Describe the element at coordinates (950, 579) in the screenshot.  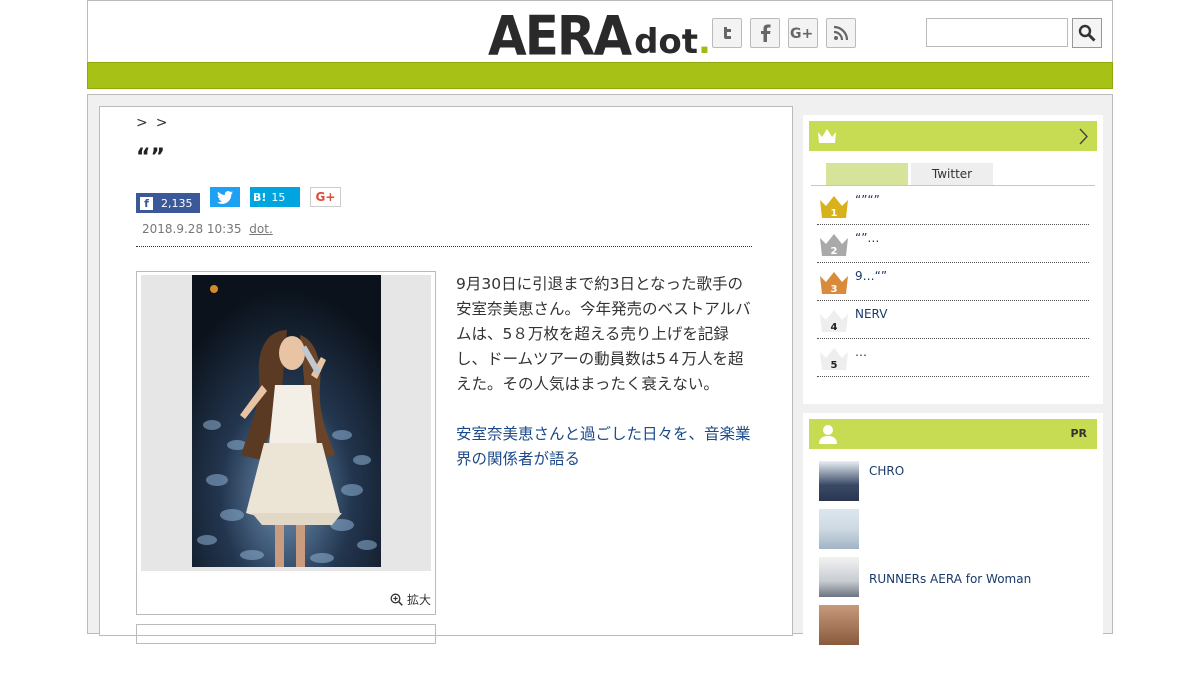
I see `pr-item-title: RUNNERs AERA for Woman` at that location.